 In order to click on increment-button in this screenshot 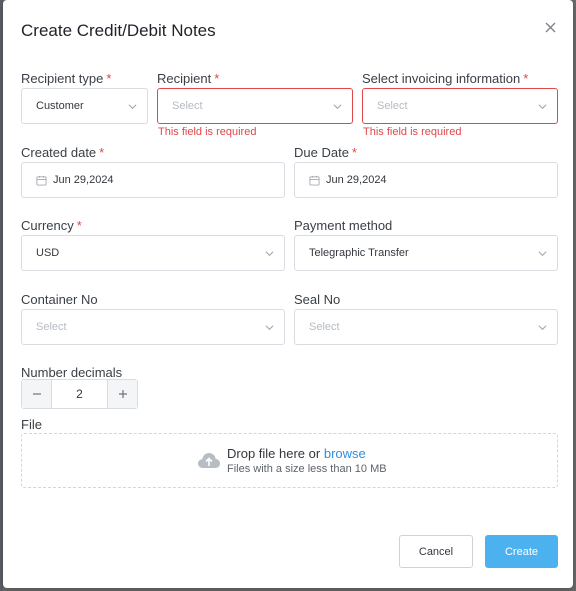, I will do `click(122, 394)`.